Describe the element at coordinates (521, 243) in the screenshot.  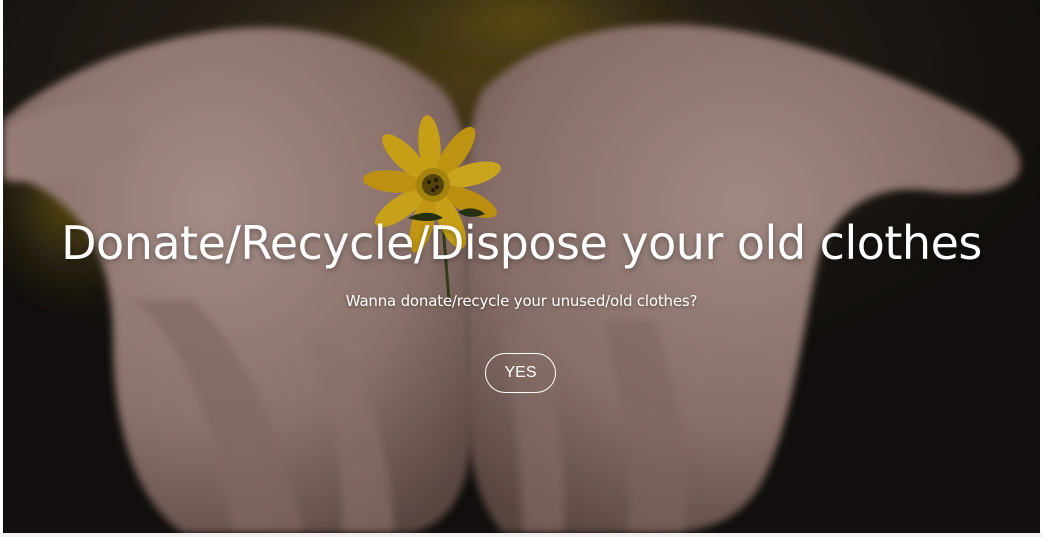
I see `hero-title: Donate/Recycle/Dispose your old clothes` at that location.